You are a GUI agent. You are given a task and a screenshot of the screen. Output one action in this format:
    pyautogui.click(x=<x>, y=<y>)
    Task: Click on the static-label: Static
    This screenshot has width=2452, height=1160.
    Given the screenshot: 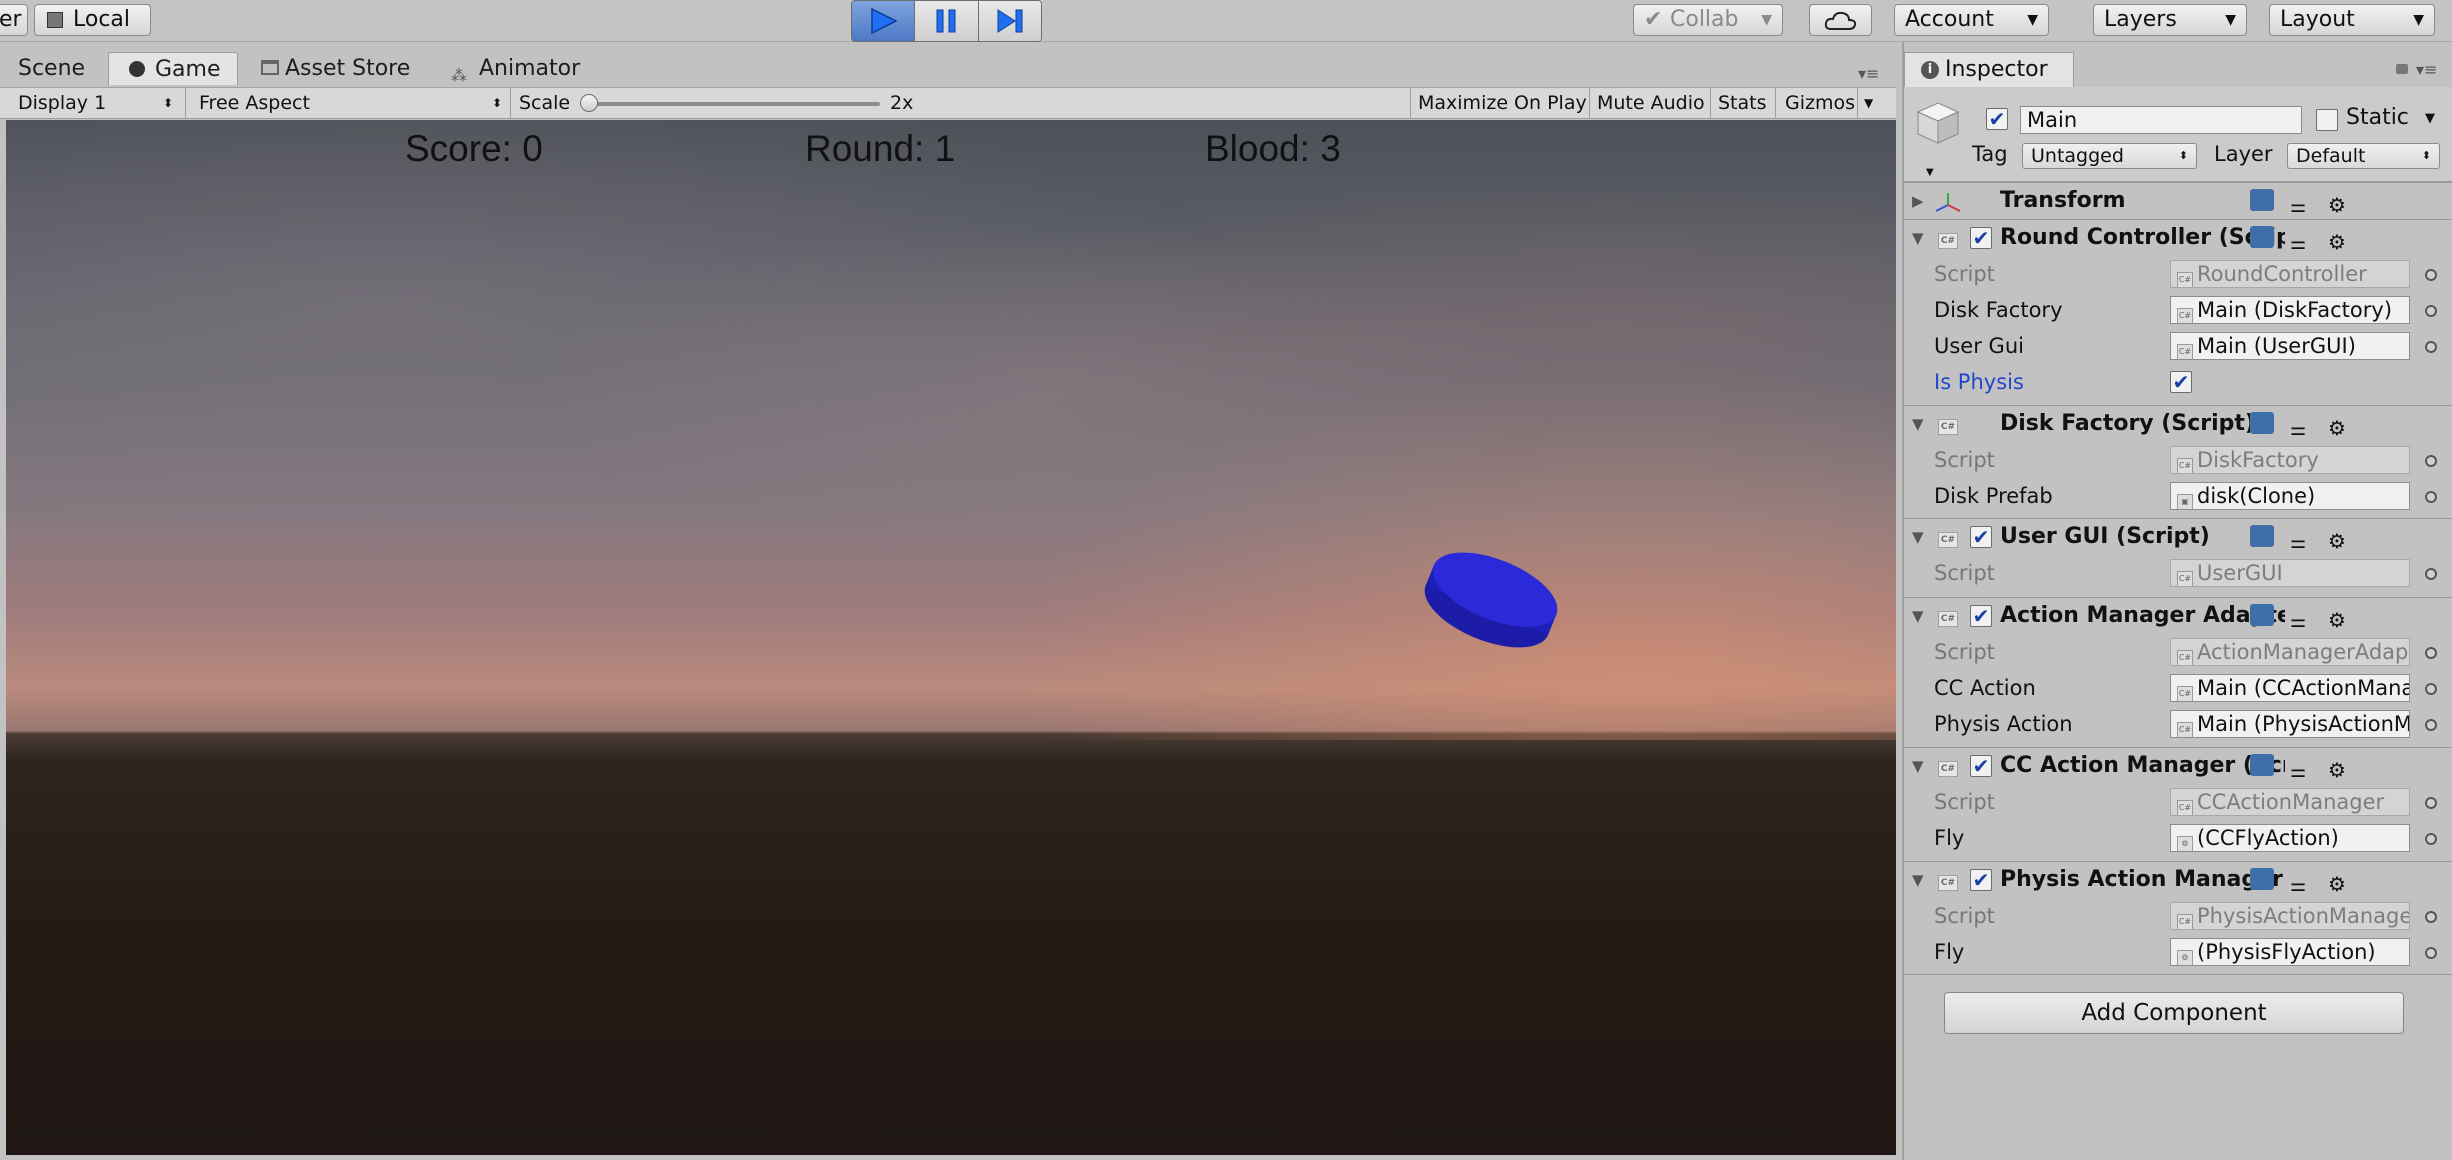 What is the action you would take?
    pyautogui.click(x=2377, y=117)
    